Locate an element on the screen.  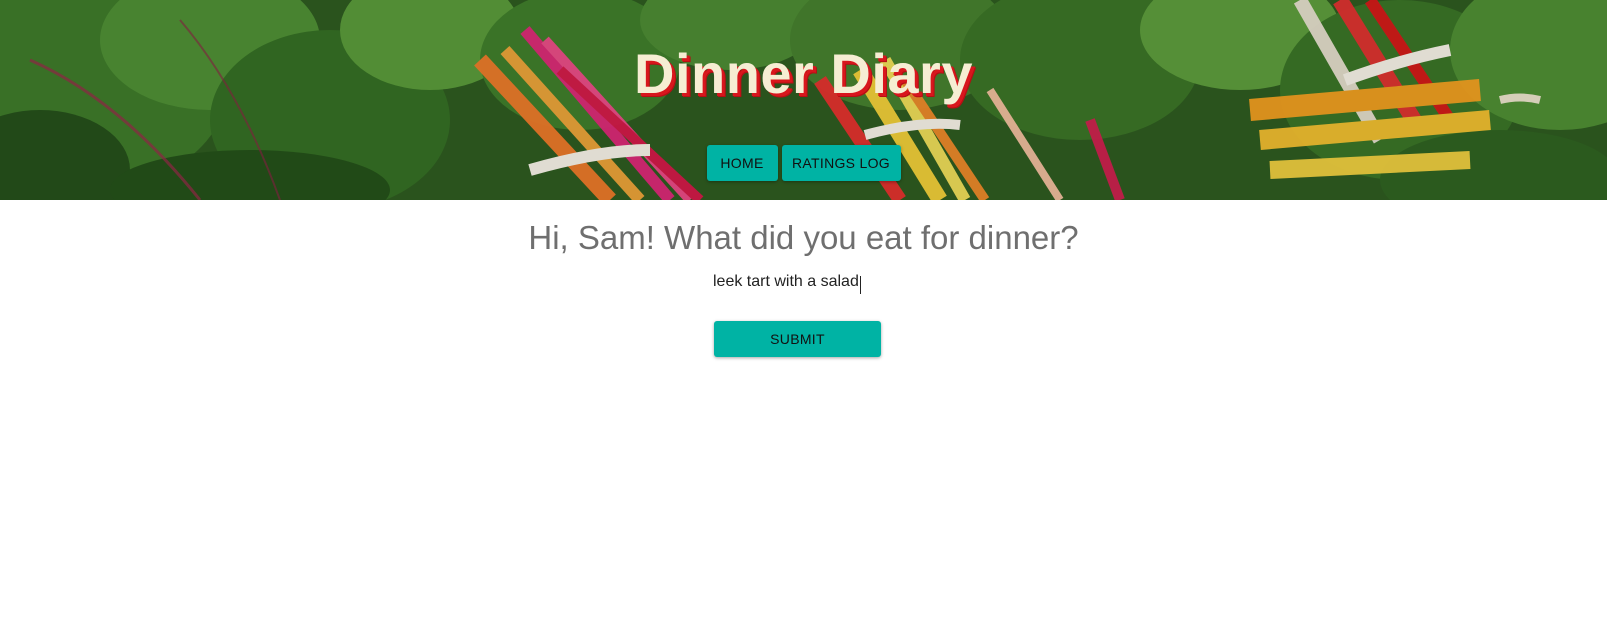
main-nav: HOME RATINGS LOG is located at coordinates (803, 163).